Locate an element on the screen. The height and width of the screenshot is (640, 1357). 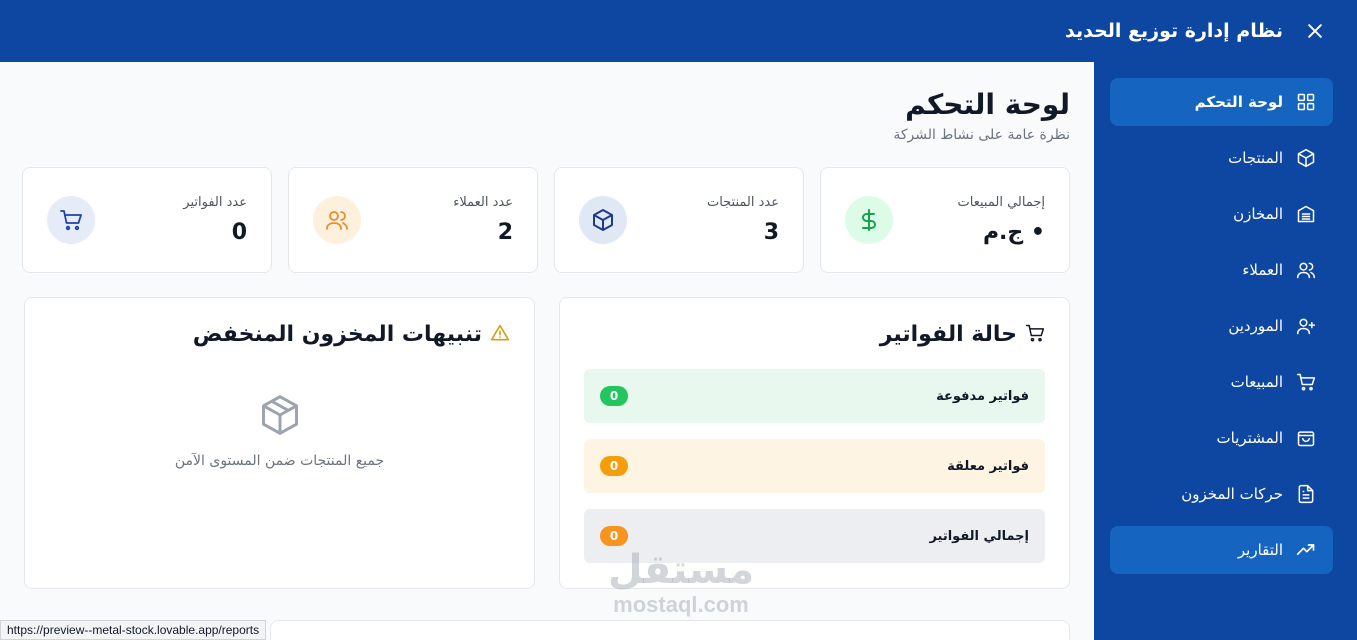
stat-value: 0 is located at coordinates (239, 232).